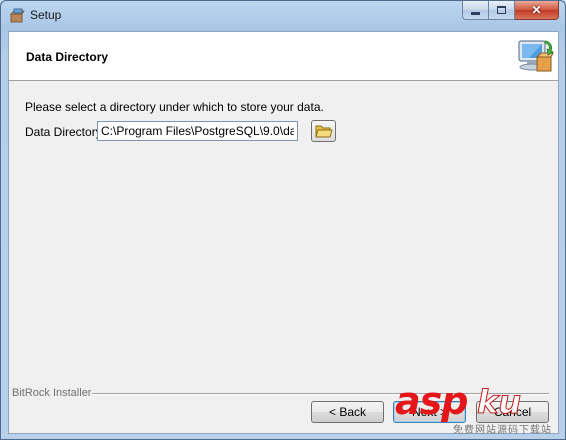 This screenshot has height=440, width=566. I want to click on title-bar: Setup ✕, so click(283, 16).